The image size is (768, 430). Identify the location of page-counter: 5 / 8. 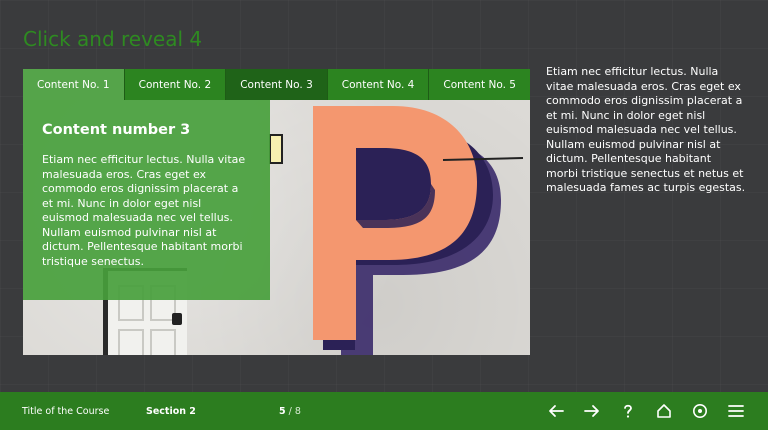
(290, 411).